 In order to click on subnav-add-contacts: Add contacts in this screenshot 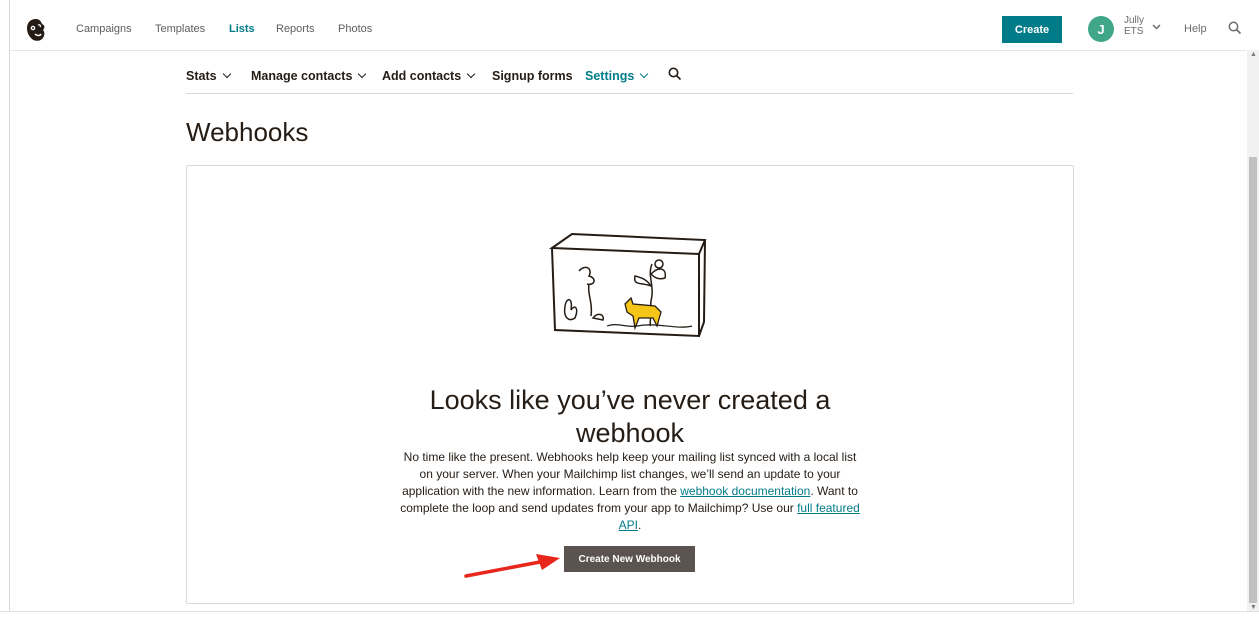, I will do `click(429, 76)`.